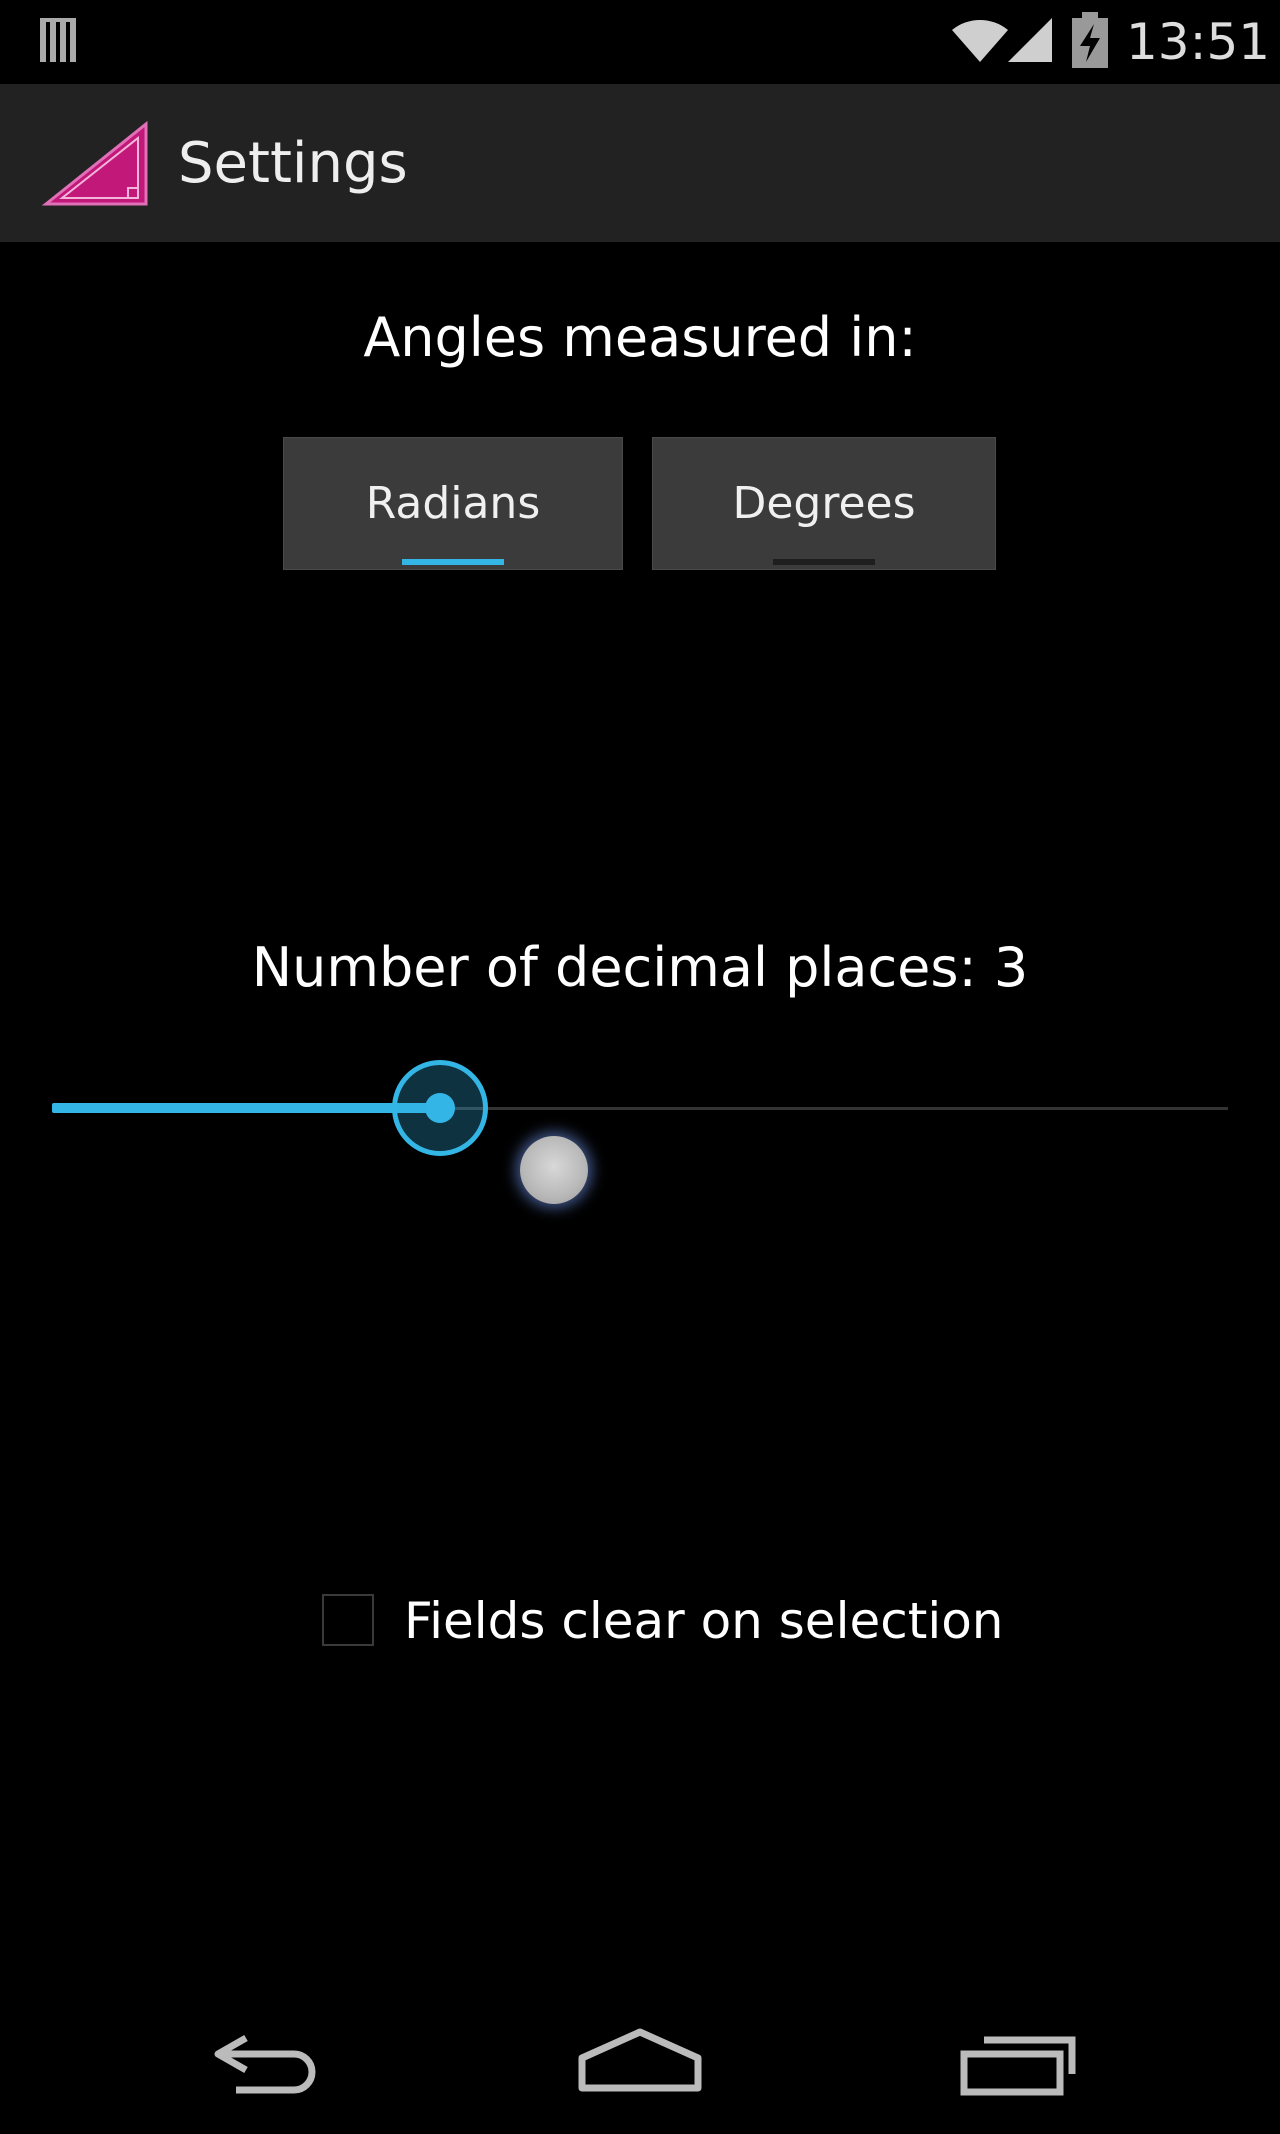 This screenshot has height=2134, width=1280. Describe the element at coordinates (266, 2062) in the screenshot. I see `back-icon` at that location.